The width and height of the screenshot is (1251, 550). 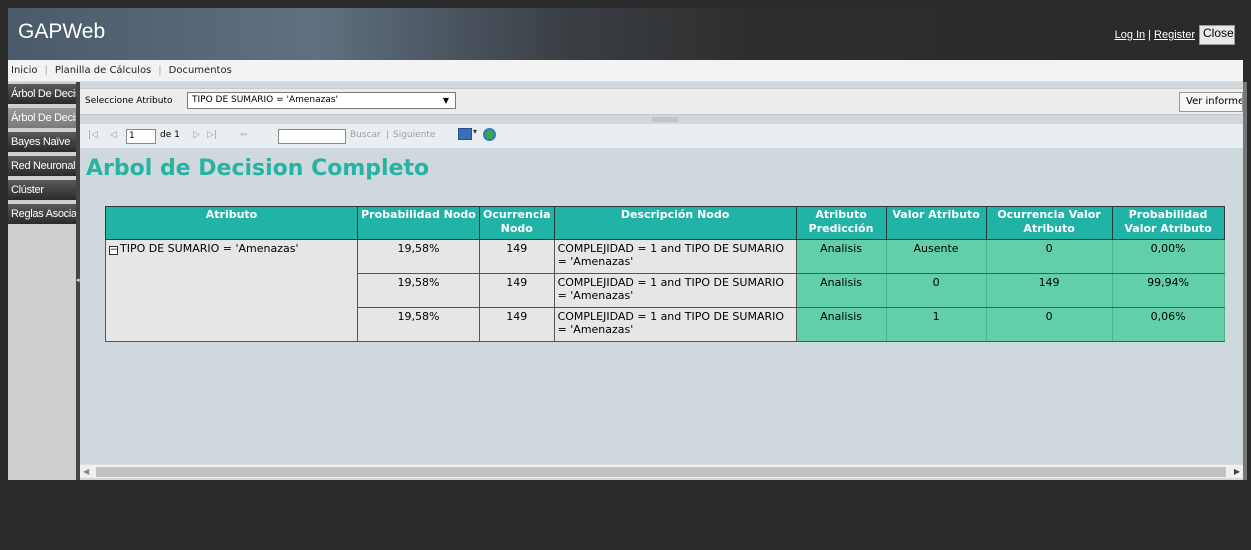 I want to click on search-input, so click(x=312, y=136).